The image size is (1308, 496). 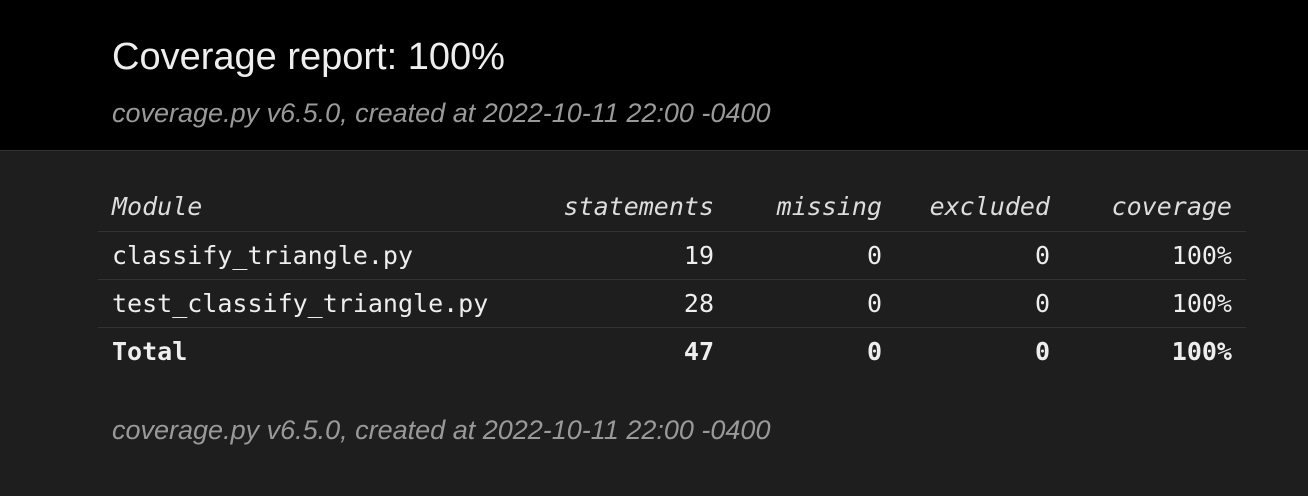 I want to click on page-title: Coverage report: 100%, so click(x=308, y=57).